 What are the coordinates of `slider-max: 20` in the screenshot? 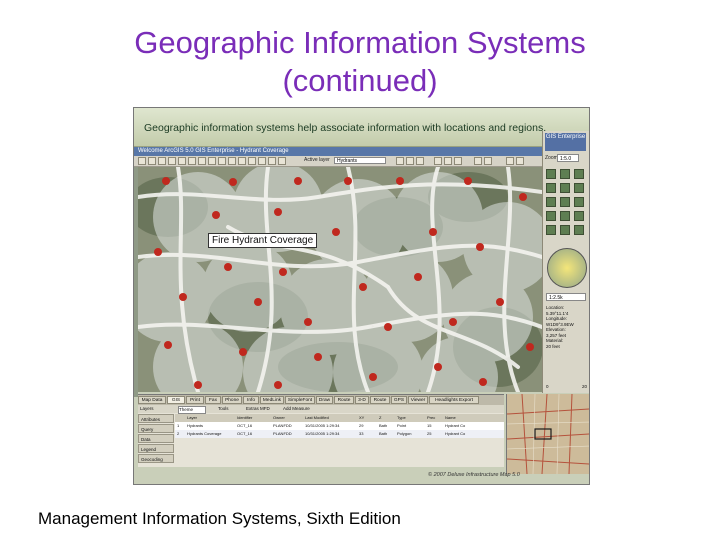 It's located at (584, 386).